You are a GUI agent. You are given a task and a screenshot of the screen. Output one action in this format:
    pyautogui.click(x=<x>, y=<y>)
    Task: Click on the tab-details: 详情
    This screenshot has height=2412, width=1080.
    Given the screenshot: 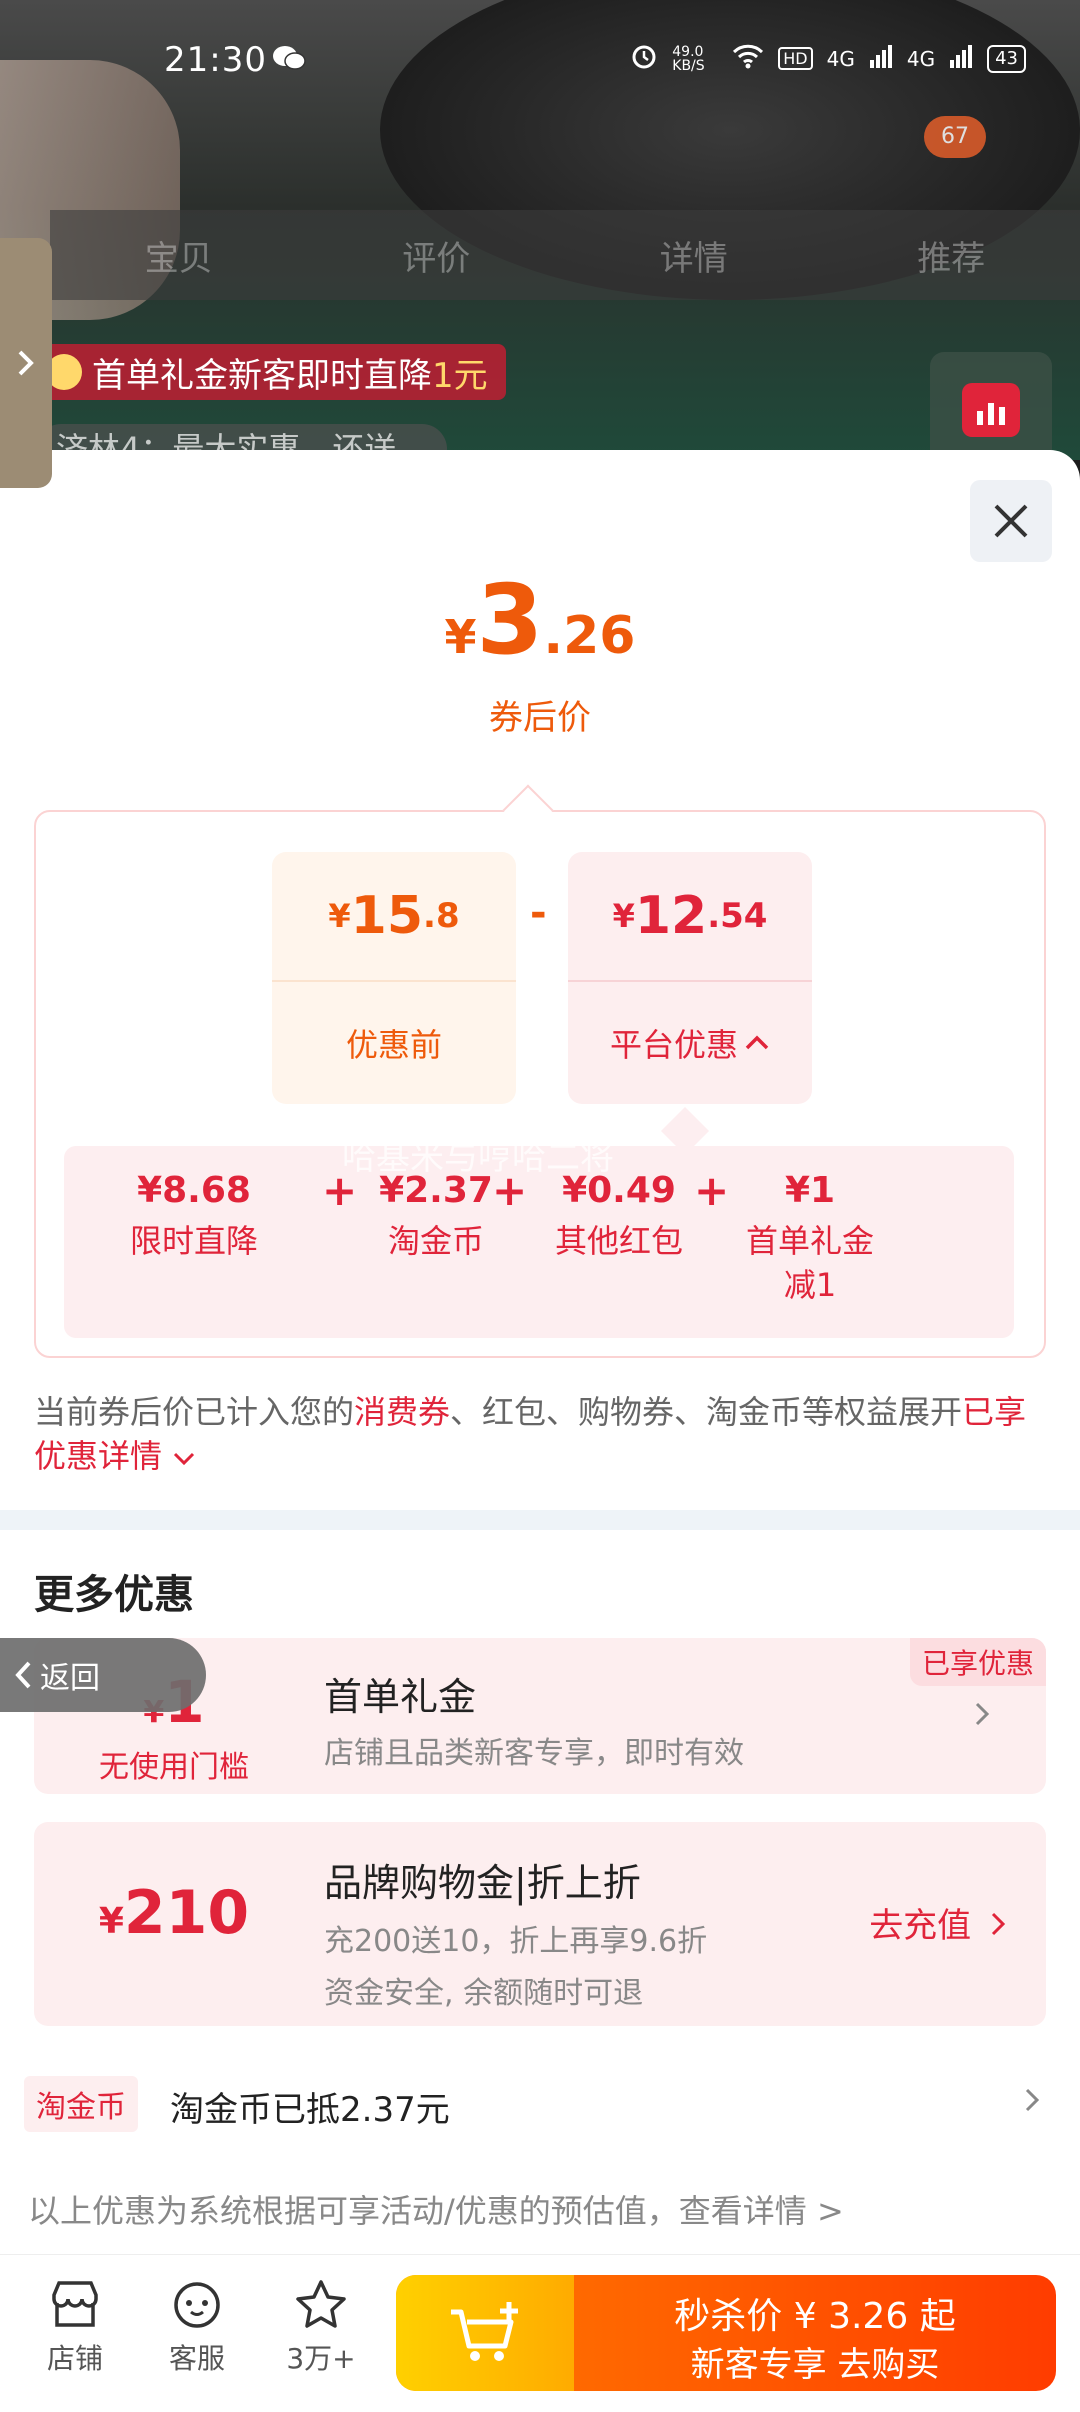 What is the action you would take?
    pyautogui.click(x=693, y=258)
    